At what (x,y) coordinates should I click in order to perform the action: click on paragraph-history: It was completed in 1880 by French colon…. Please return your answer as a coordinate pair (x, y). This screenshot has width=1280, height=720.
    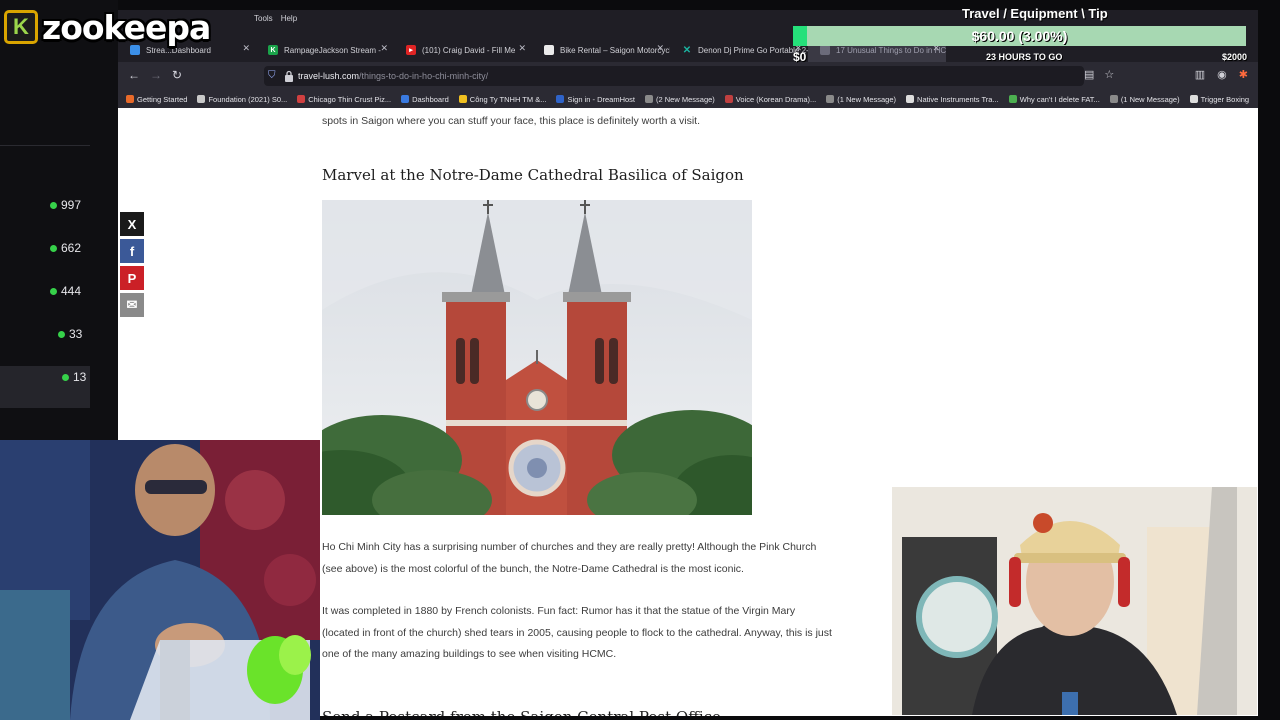
    Looking at the image, I should click on (577, 632).